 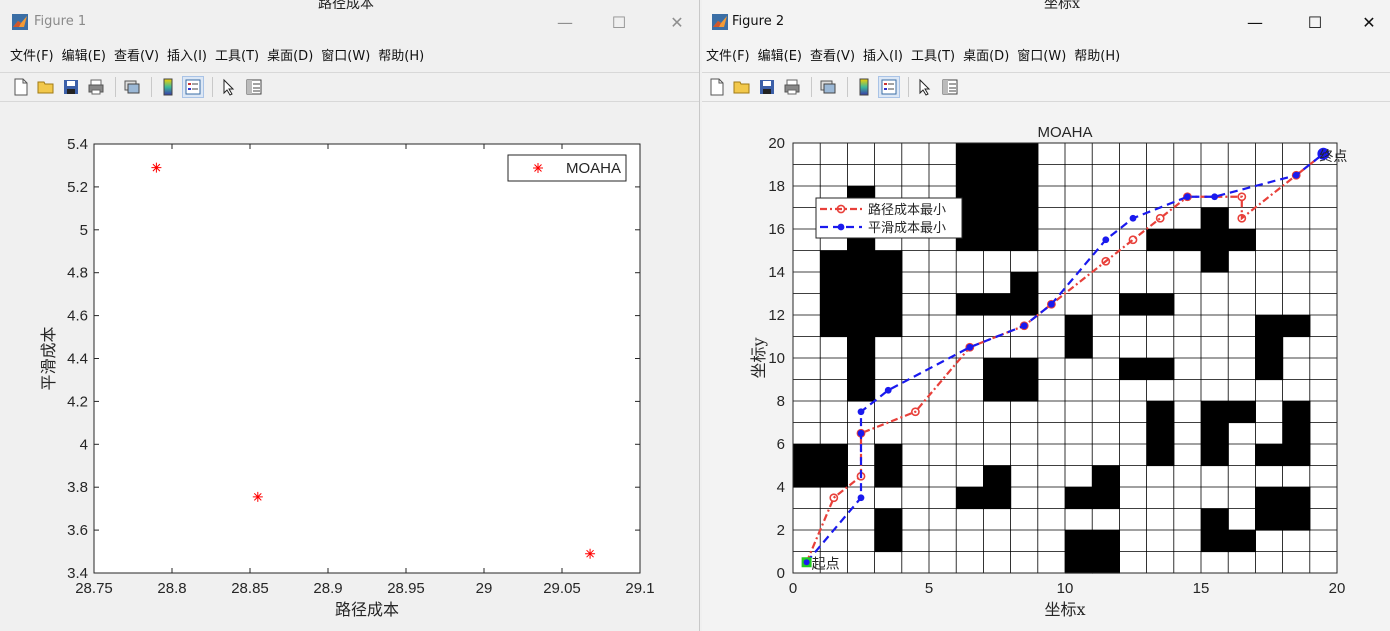 What do you see at coordinates (77, 573) in the screenshot?
I see `y-tick-label: 3.4` at bounding box center [77, 573].